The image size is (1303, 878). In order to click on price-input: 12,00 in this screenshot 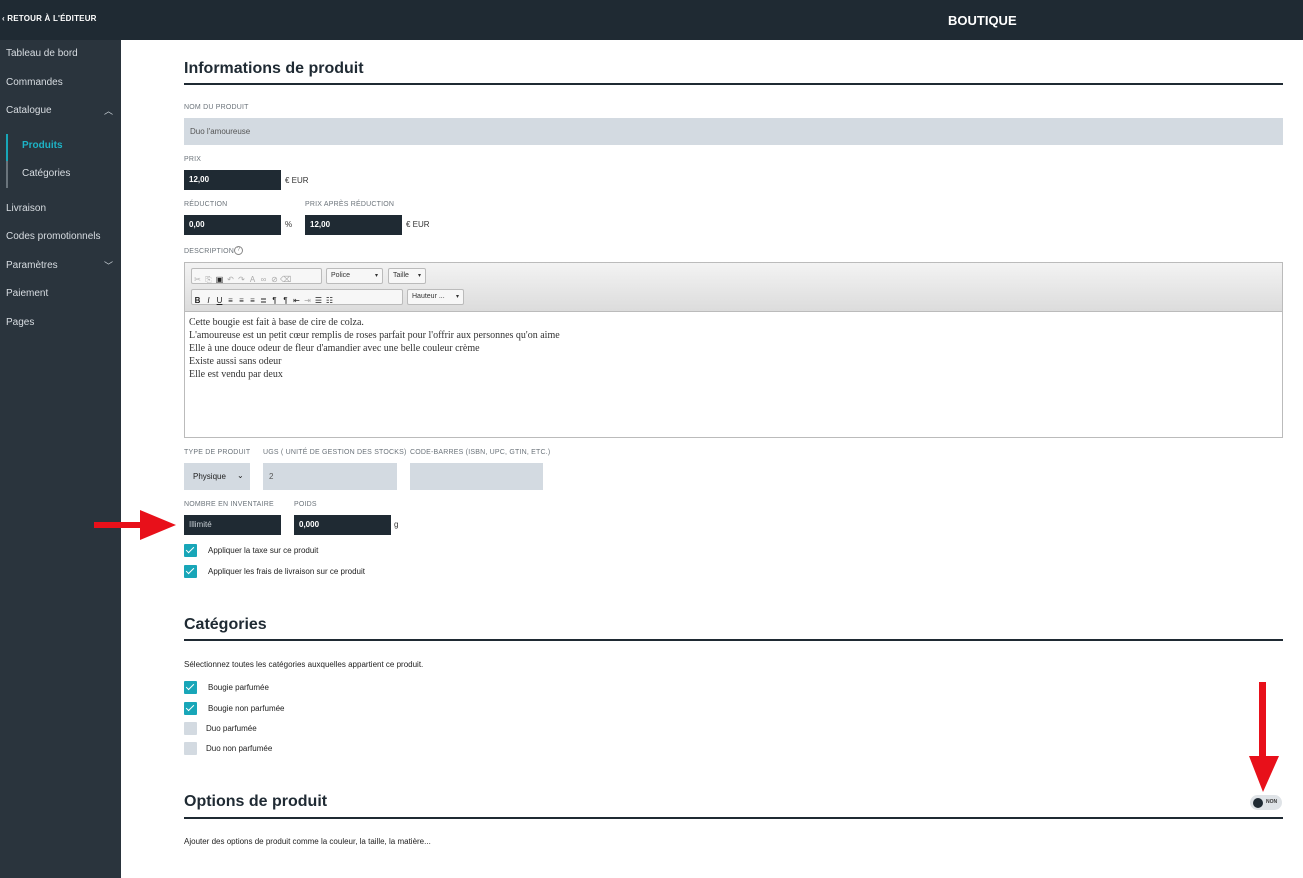, I will do `click(232, 180)`.